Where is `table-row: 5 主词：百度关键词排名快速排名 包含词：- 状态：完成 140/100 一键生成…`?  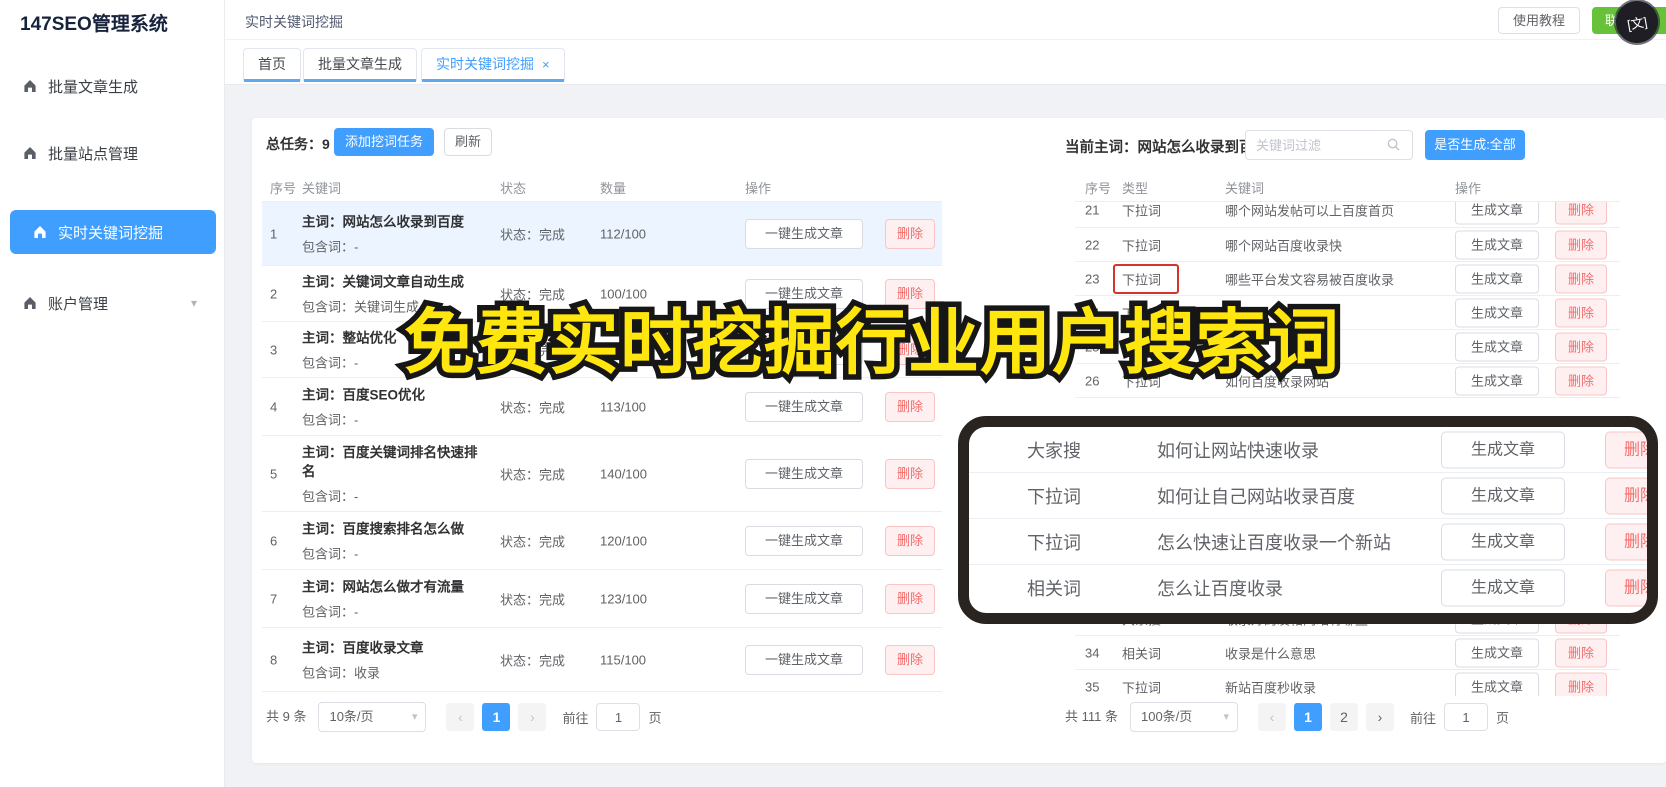 table-row: 5 主词：百度关键词排名快速排名 包含词：- 状态：完成 140/100 一键生成… is located at coordinates (602, 474).